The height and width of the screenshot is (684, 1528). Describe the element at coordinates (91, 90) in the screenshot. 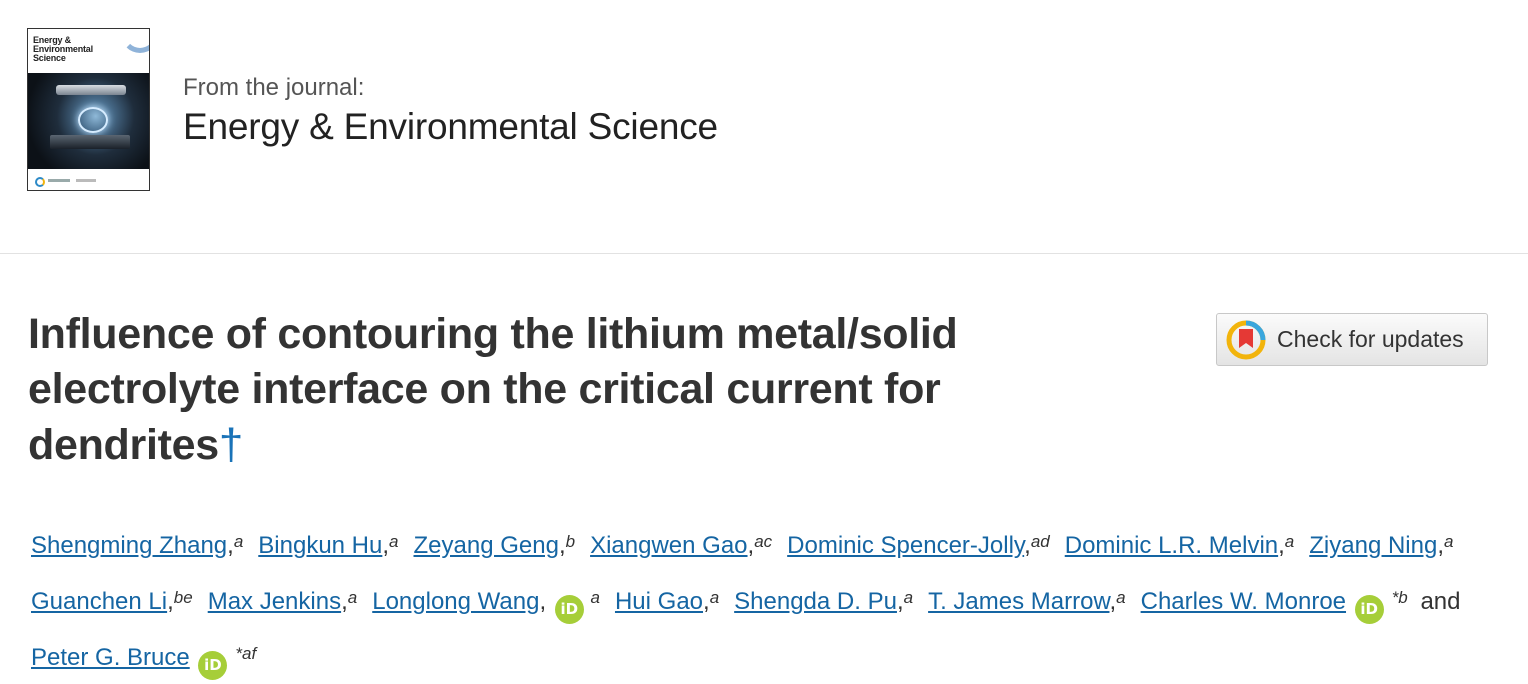

I see `cover-art-roof` at that location.